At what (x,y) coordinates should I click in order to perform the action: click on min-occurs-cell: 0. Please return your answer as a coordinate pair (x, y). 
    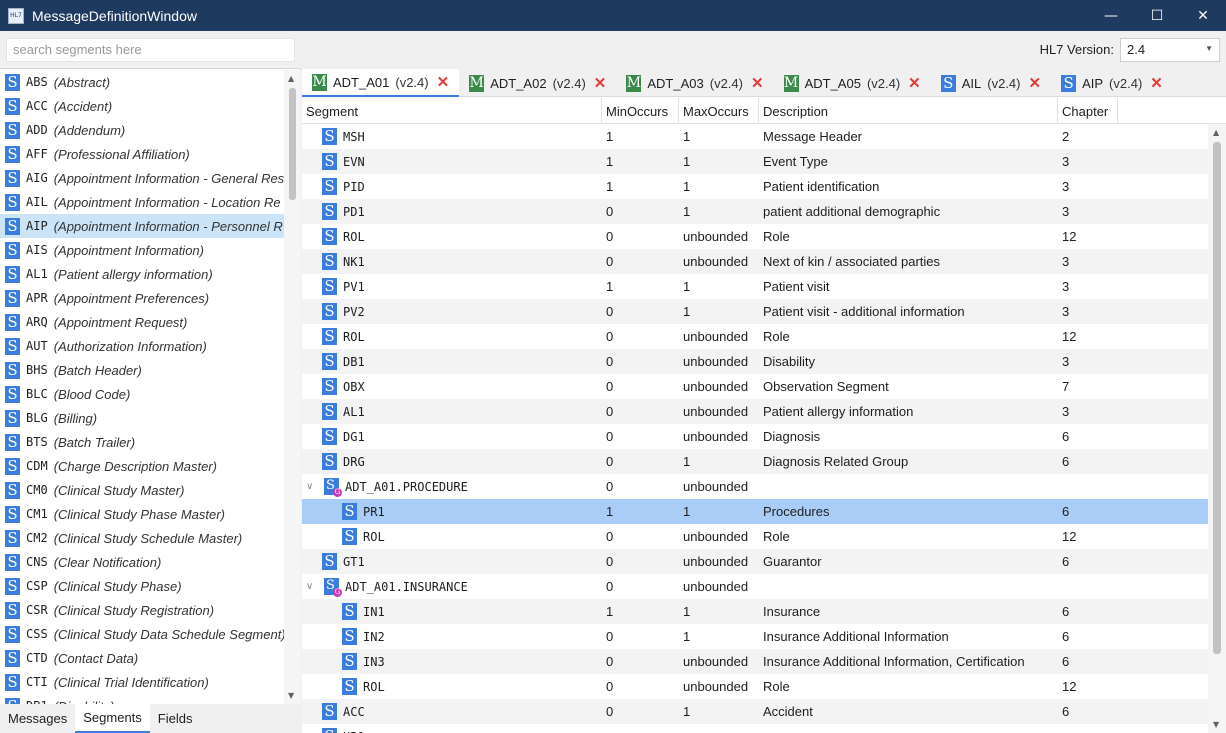
    Looking at the image, I should click on (610, 236).